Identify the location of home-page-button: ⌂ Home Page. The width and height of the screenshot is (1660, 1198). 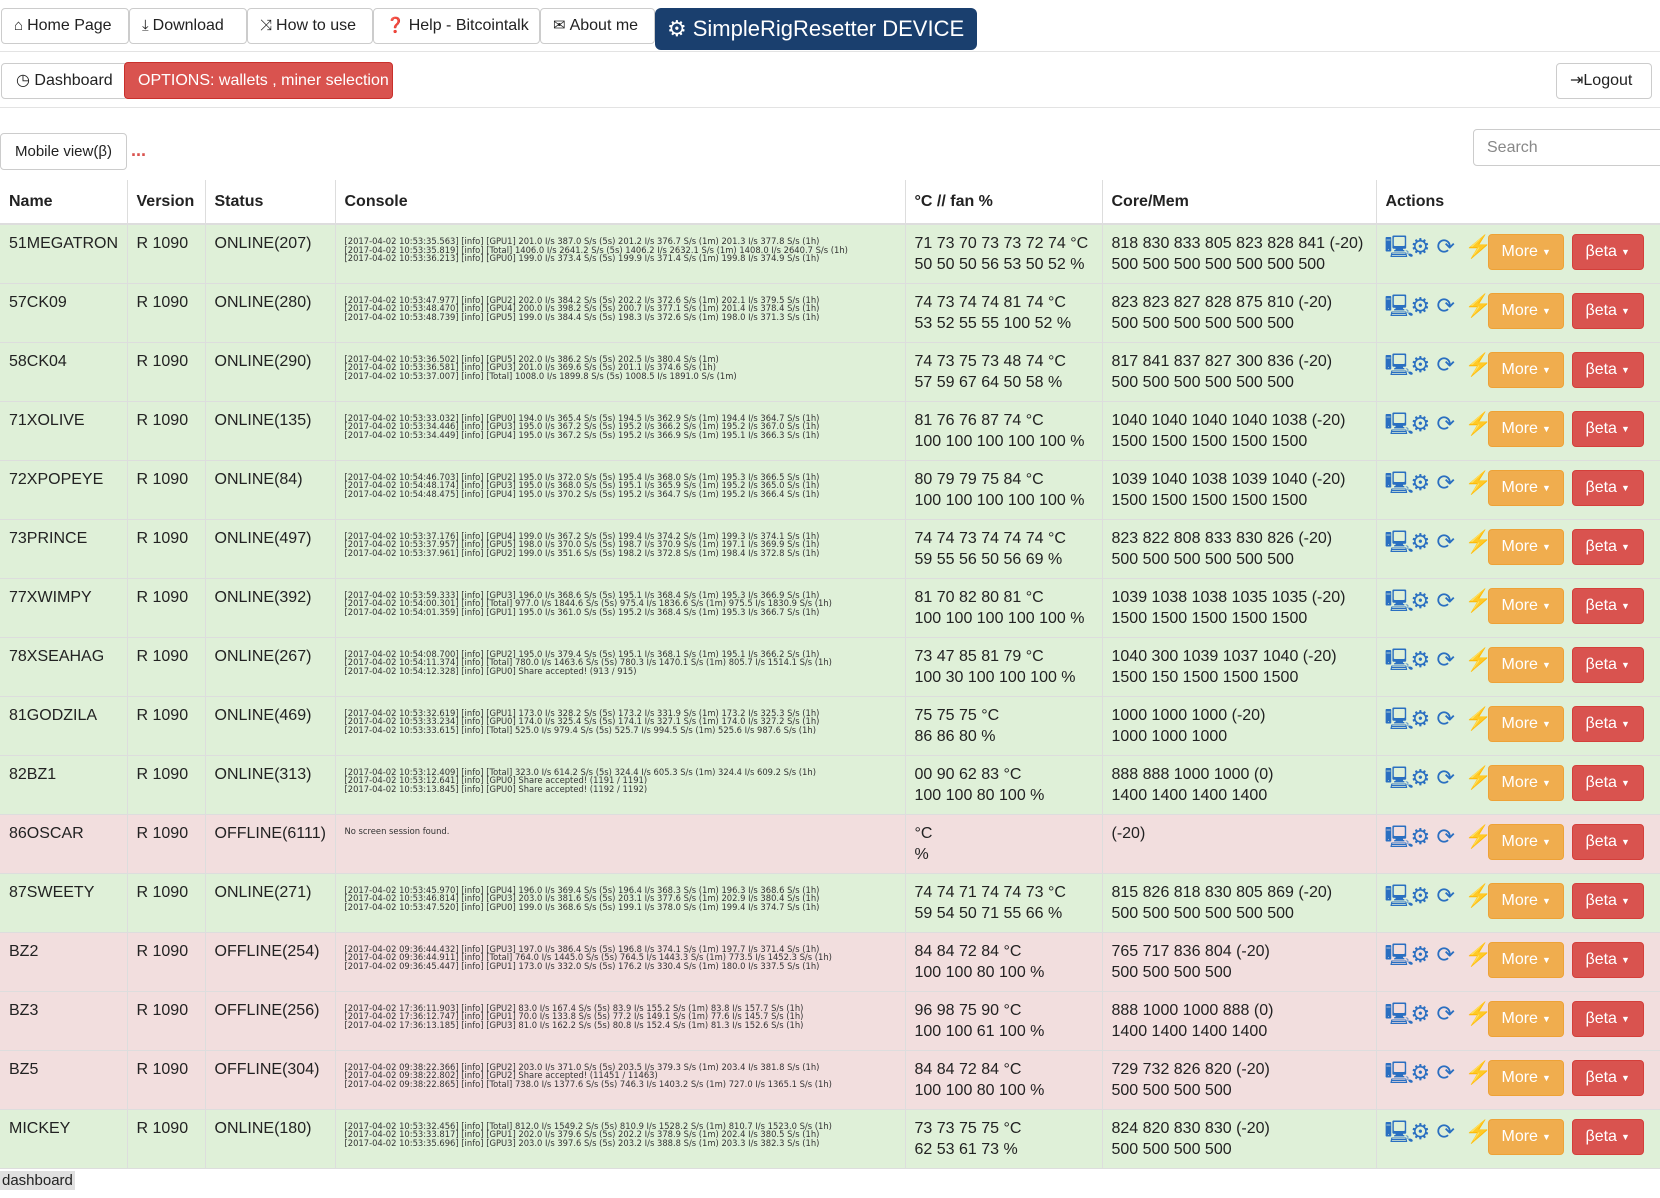
(65, 26).